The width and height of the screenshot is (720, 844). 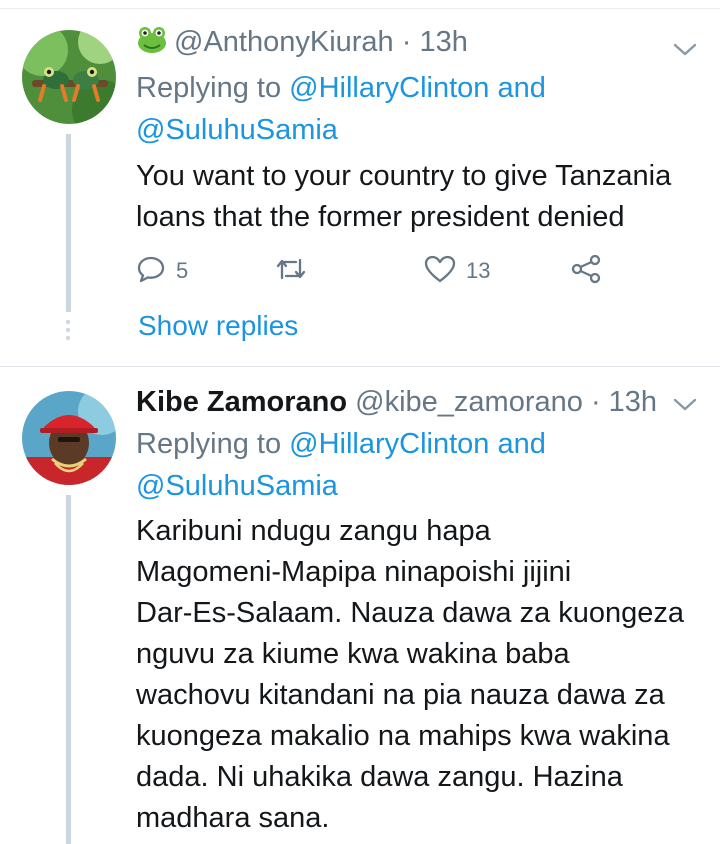 What do you see at coordinates (182, 270) in the screenshot?
I see `reply-count: 5` at bounding box center [182, 270].